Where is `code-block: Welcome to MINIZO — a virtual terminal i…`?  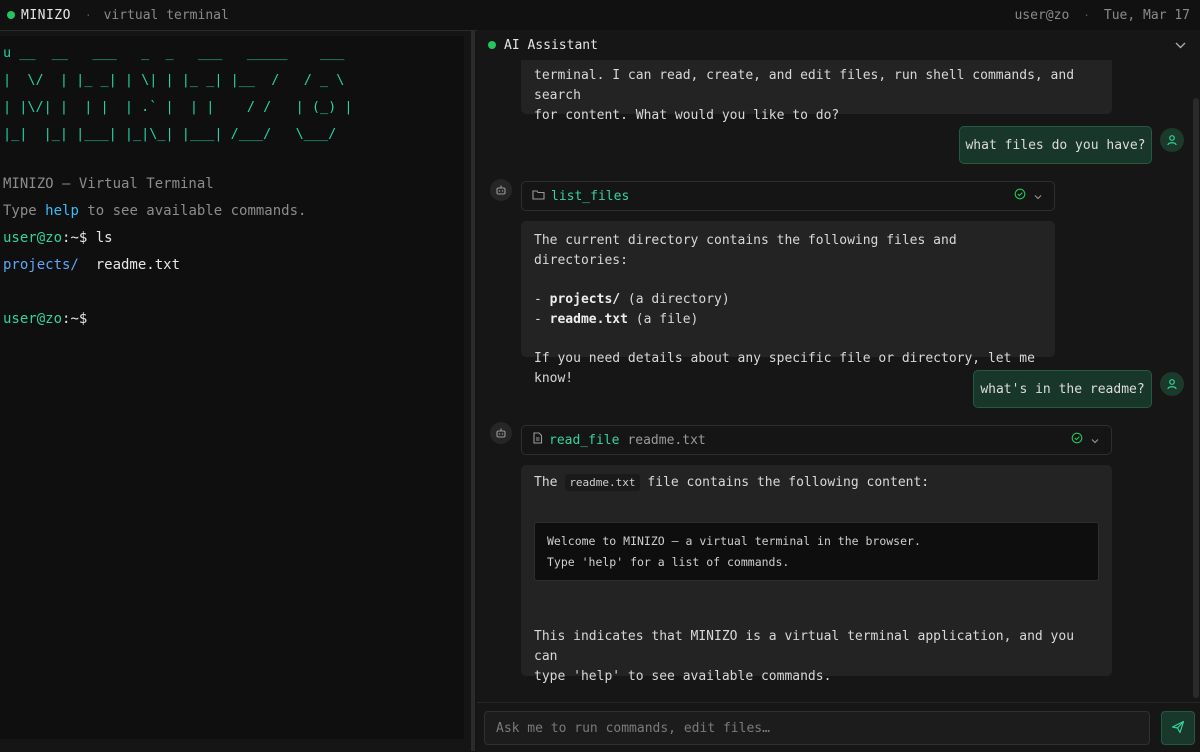 code-block: Welcome to MINIZO — a virtual terminal i… is located at coordinates (816, 551).